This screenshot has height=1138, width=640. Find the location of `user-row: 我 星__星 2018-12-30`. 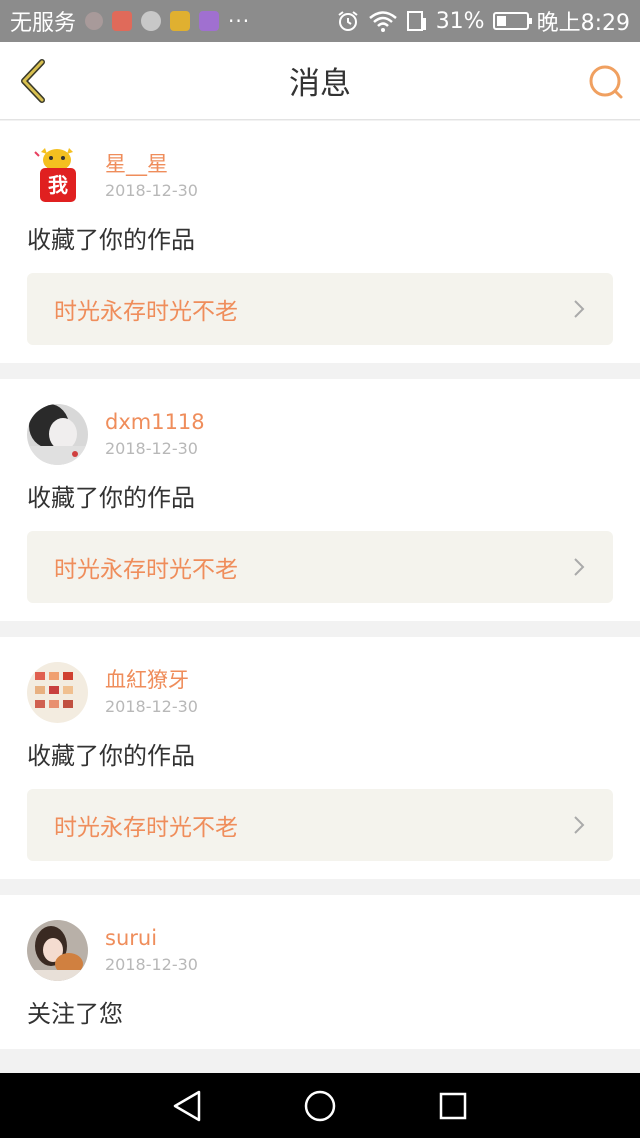

user-row: 我 星__星 2018-12-30 is located at coordinates (320, 176).